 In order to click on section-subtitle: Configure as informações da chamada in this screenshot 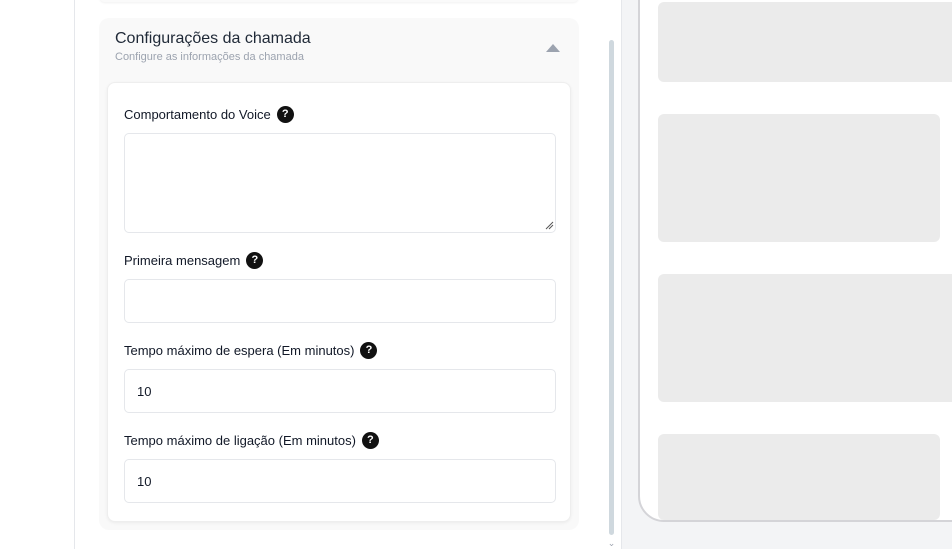, I will do `click(209, 57)`.